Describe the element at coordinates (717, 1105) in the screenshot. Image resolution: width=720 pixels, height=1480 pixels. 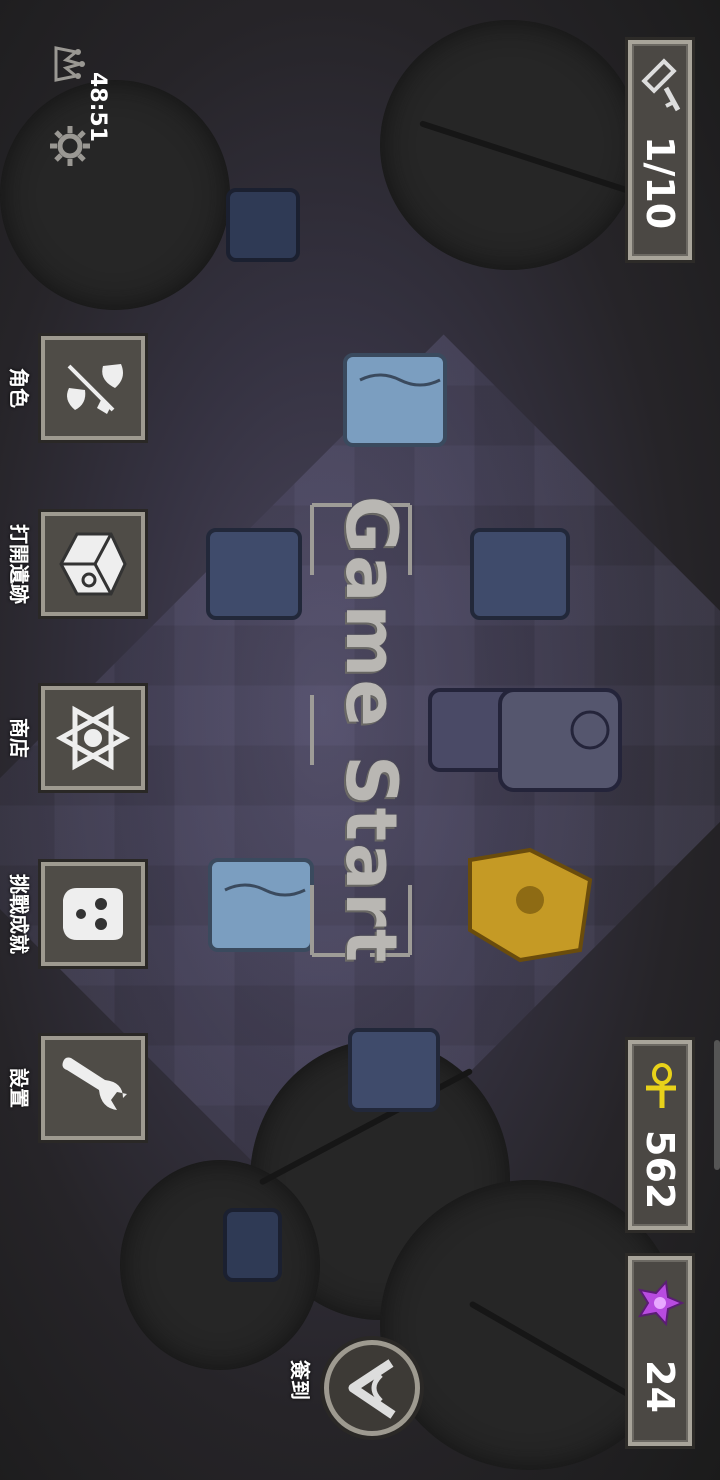
I see `scroll-indicator` at that location.